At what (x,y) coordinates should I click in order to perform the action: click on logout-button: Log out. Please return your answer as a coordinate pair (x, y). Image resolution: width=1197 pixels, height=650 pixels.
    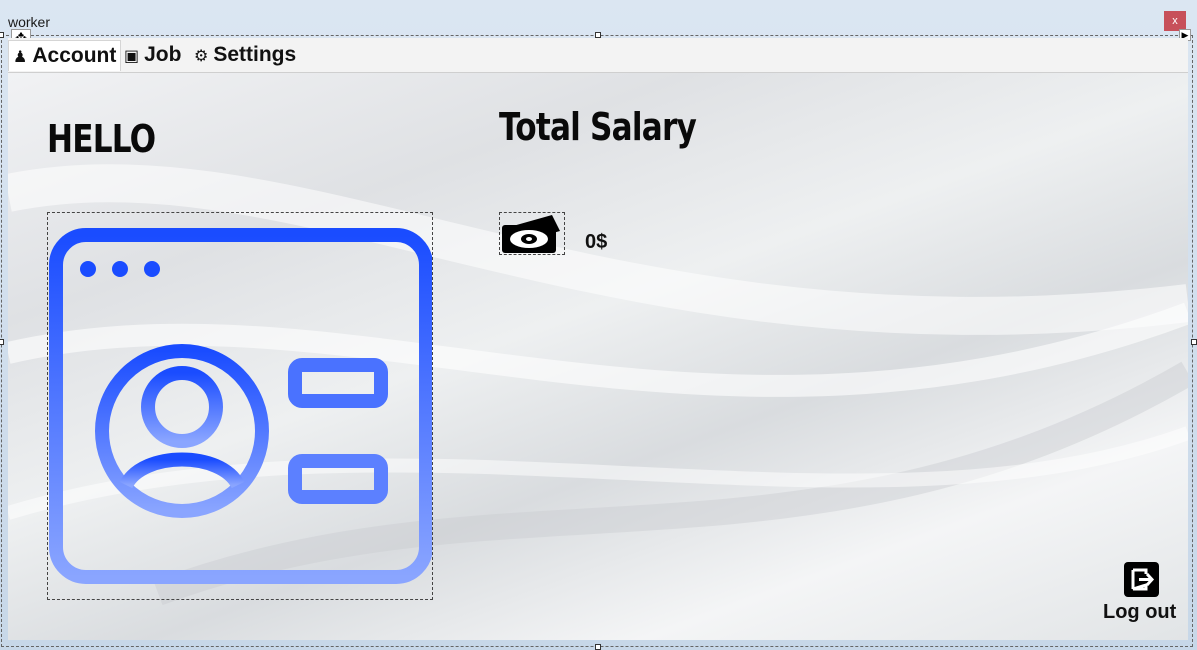
    Looking at the image, I should click on (1139, 612).